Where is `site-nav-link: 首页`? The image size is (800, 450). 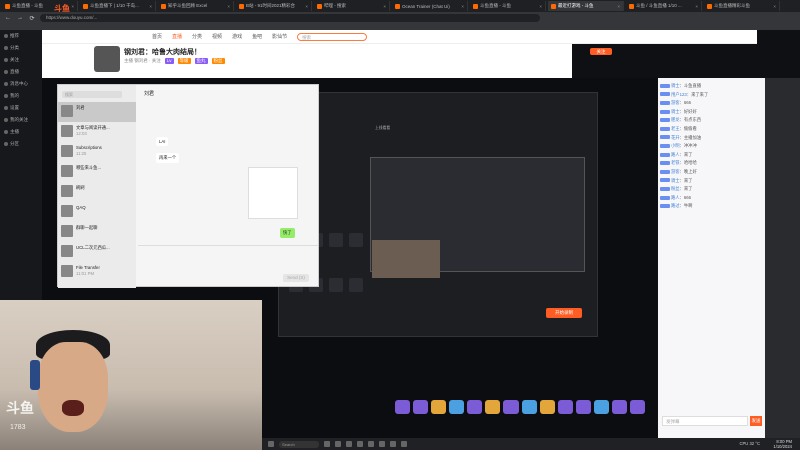 site-nav-link: 首页 is located at coordinates (157, 36).